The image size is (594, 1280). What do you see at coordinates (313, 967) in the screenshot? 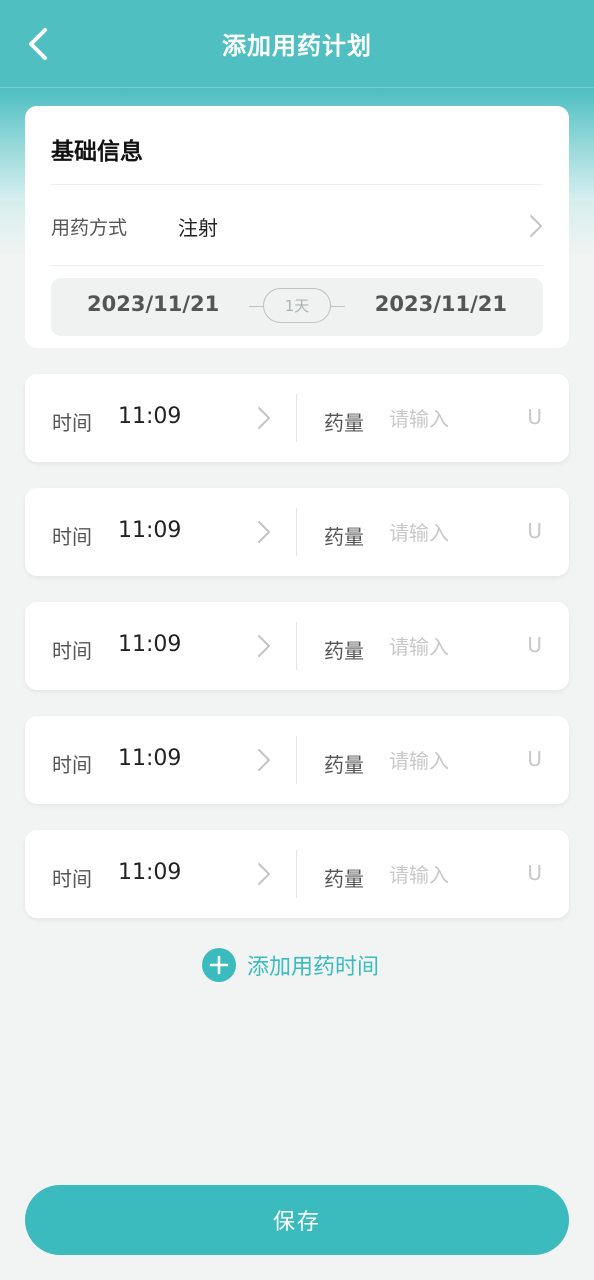
I see `add-time-label: 添加用药时间` at bounding box center [313, 967].